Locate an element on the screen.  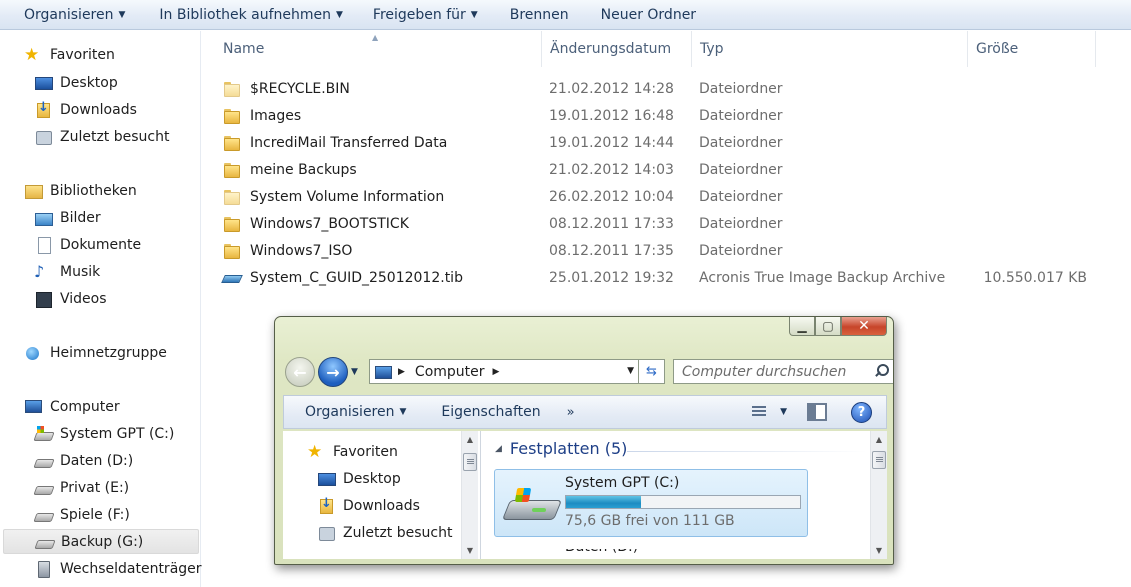
hard-drive-icon is located at coordinates (44, 542).